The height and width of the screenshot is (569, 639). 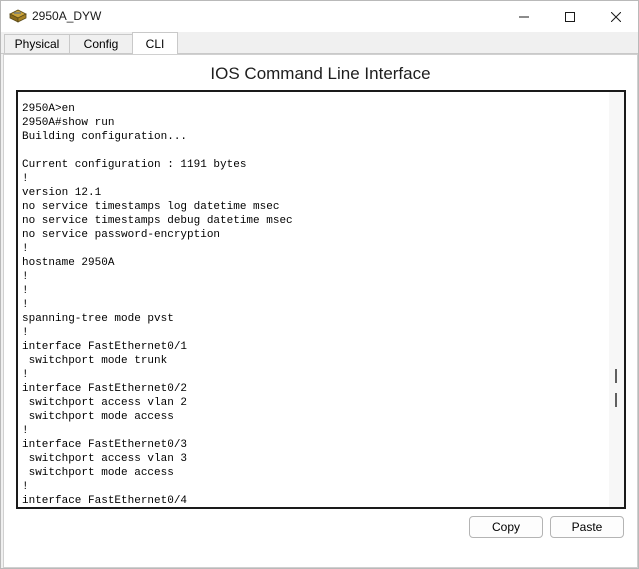 I want to click on minimize-button, so click(x=524, y=16).